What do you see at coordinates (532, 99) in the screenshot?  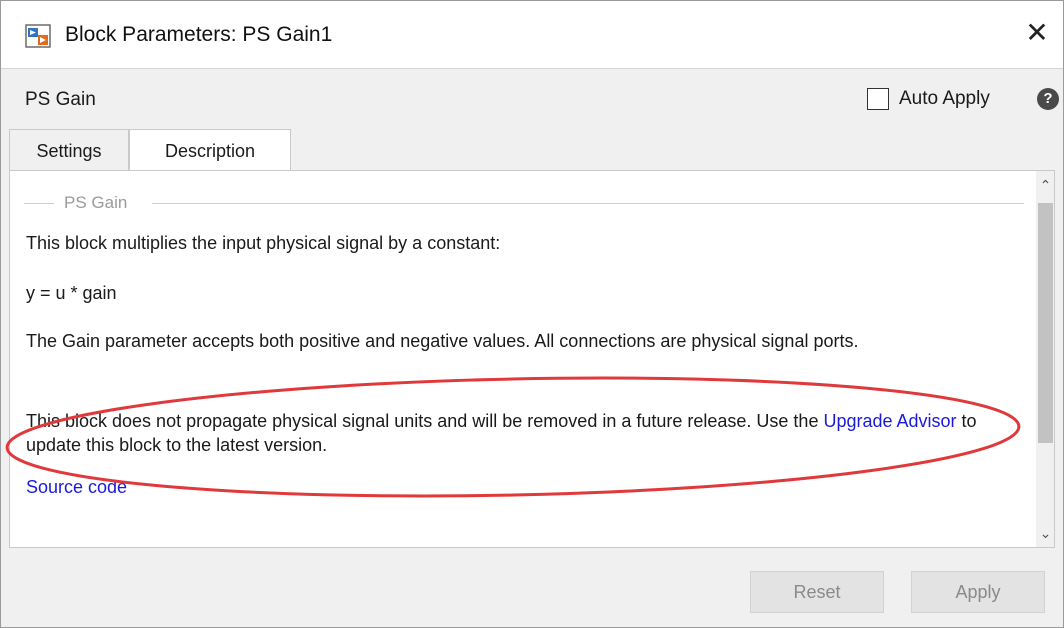 I see `header-row: PS Gain Auto Apply ?` at bounding box center [532, 99].